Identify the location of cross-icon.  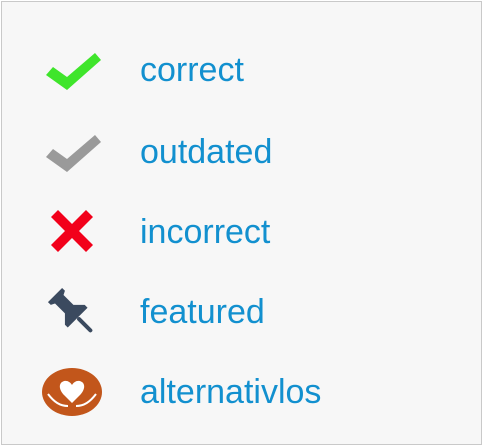
(72, 231).